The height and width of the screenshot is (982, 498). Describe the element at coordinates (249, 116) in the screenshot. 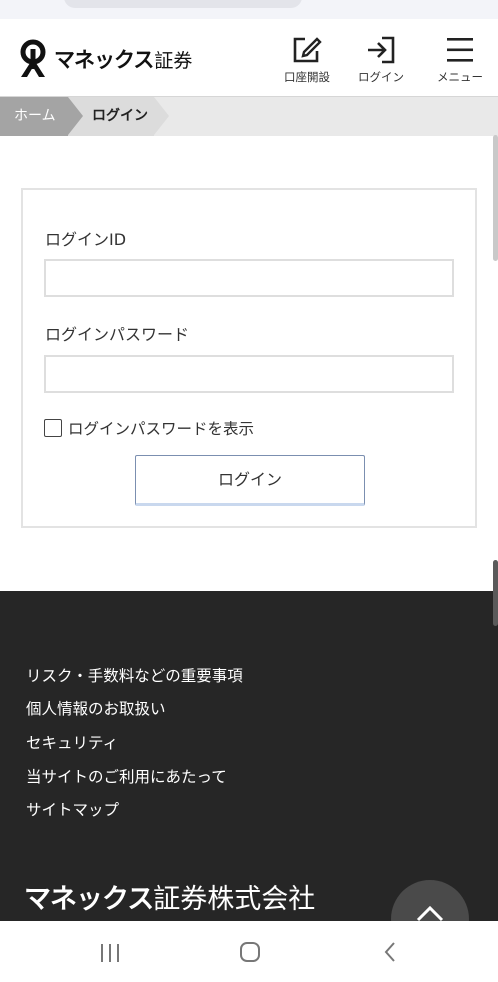

I see `breadcrumb: ログイン ホーム` at that location.